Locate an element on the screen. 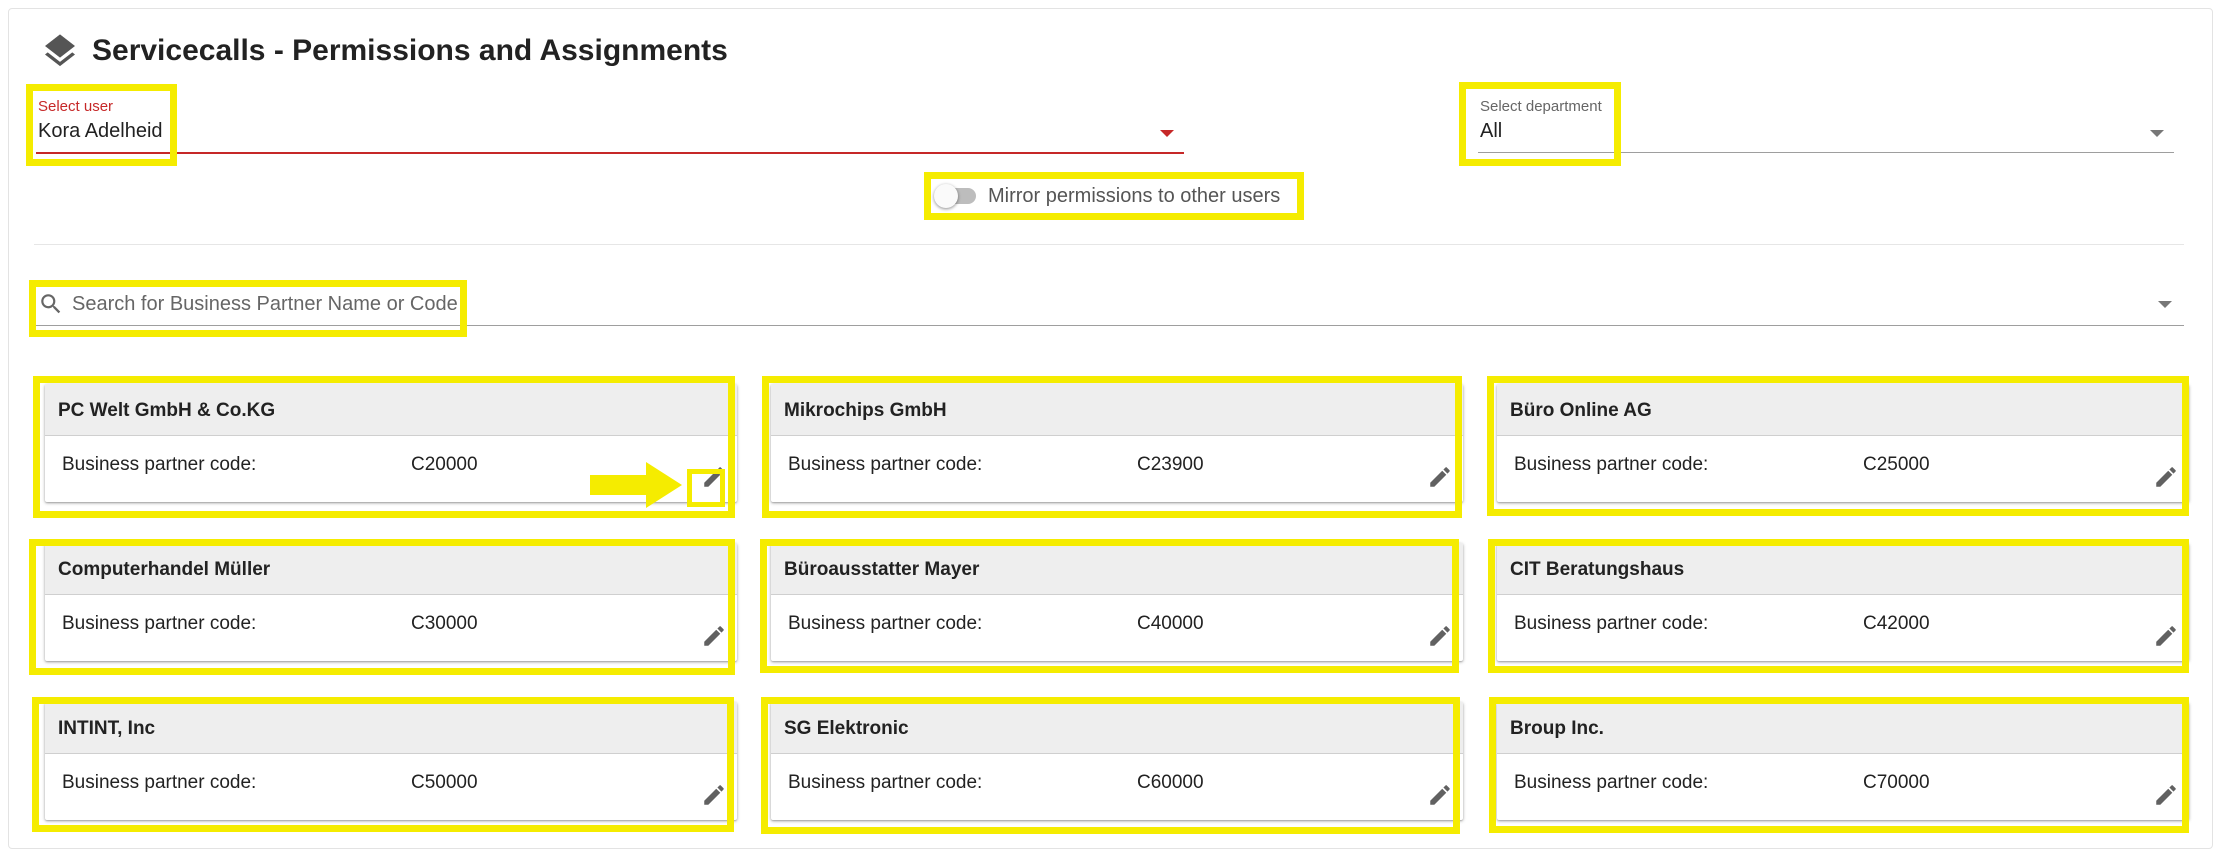 Image resolution: width=2223 pixels, height=863 pixels. card-code-value: C40000 is located at coordinates (1170, 623).